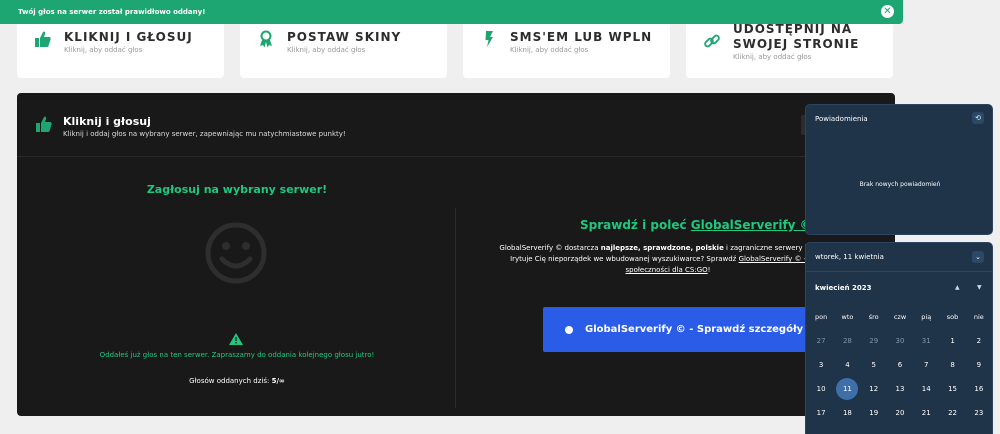 This screenshot has height=434, width=1000. What do you see at coordinates (821, 413) in the screenshot?
I see `calendar-day: 17` at bounding box center [821, 413].